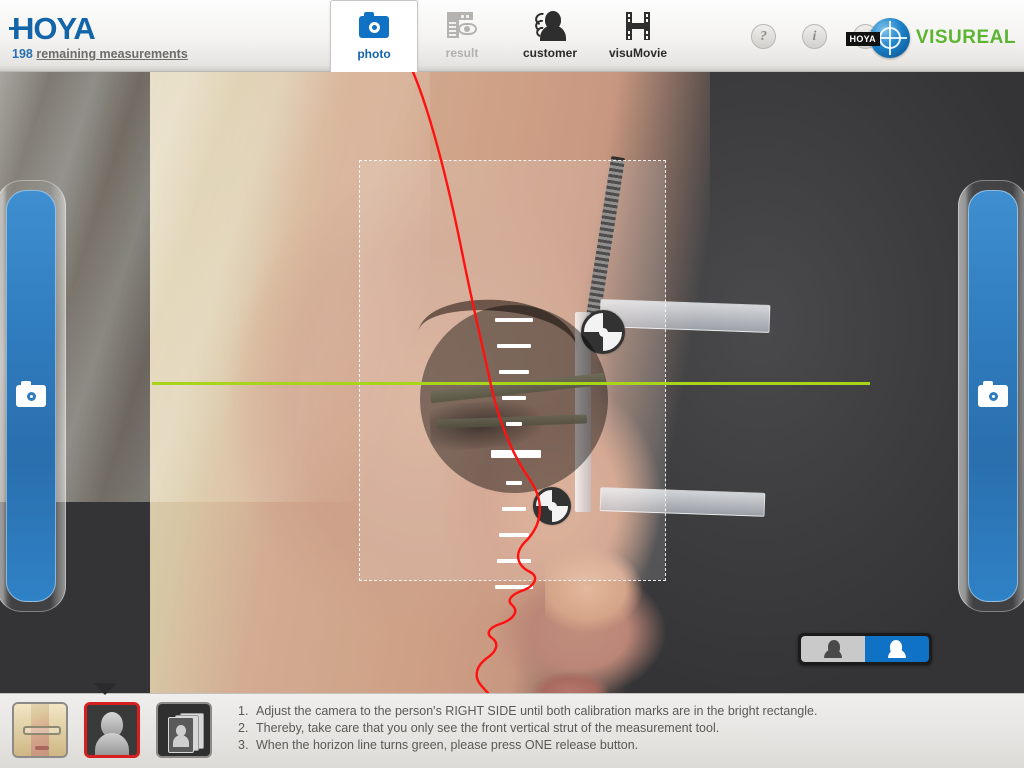  Describe the element at coordinates (965, 37) in the screenshot. I see `visureal-wordmark: VISUREAL` at that location.